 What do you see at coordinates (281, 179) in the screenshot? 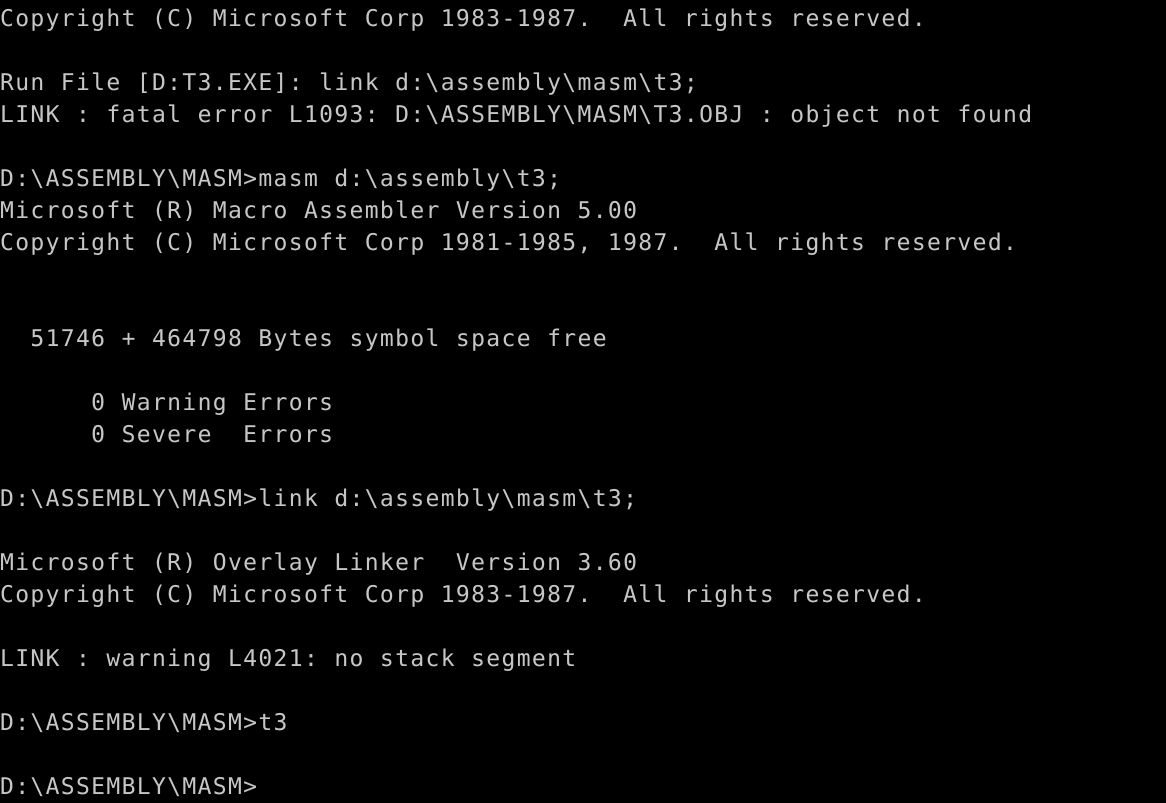
I see `console-line: D:\ASSEMBLY\MASM>masm d:\assembly\t3;` at bounding box center [281, 179].